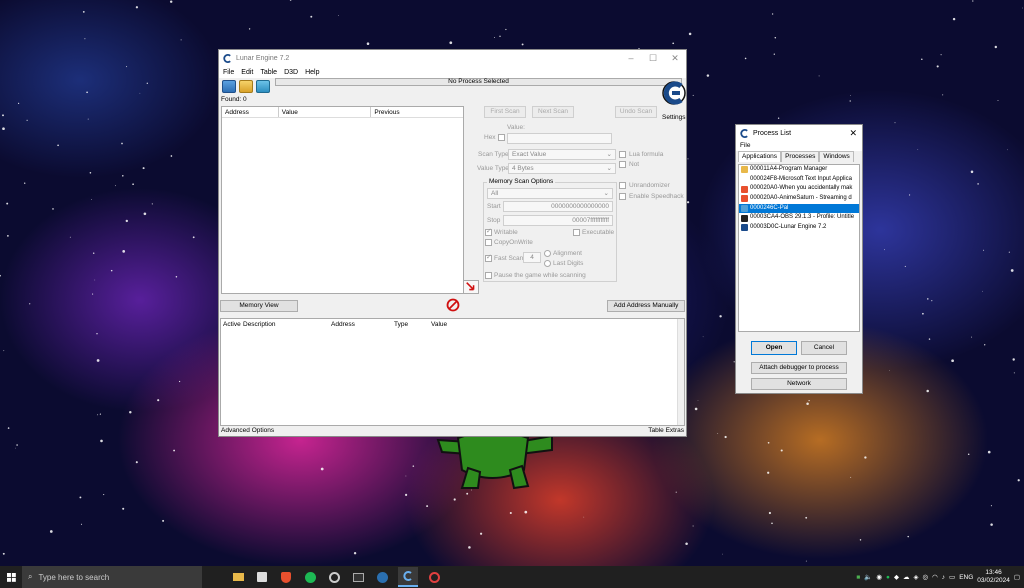 This screenshot has width=1024, height=588. What do you see at coordinates (799, 170) in the screenshot?
I see `process-list-item: 000011A4-Program Manager` at bounding box center [799, 170].